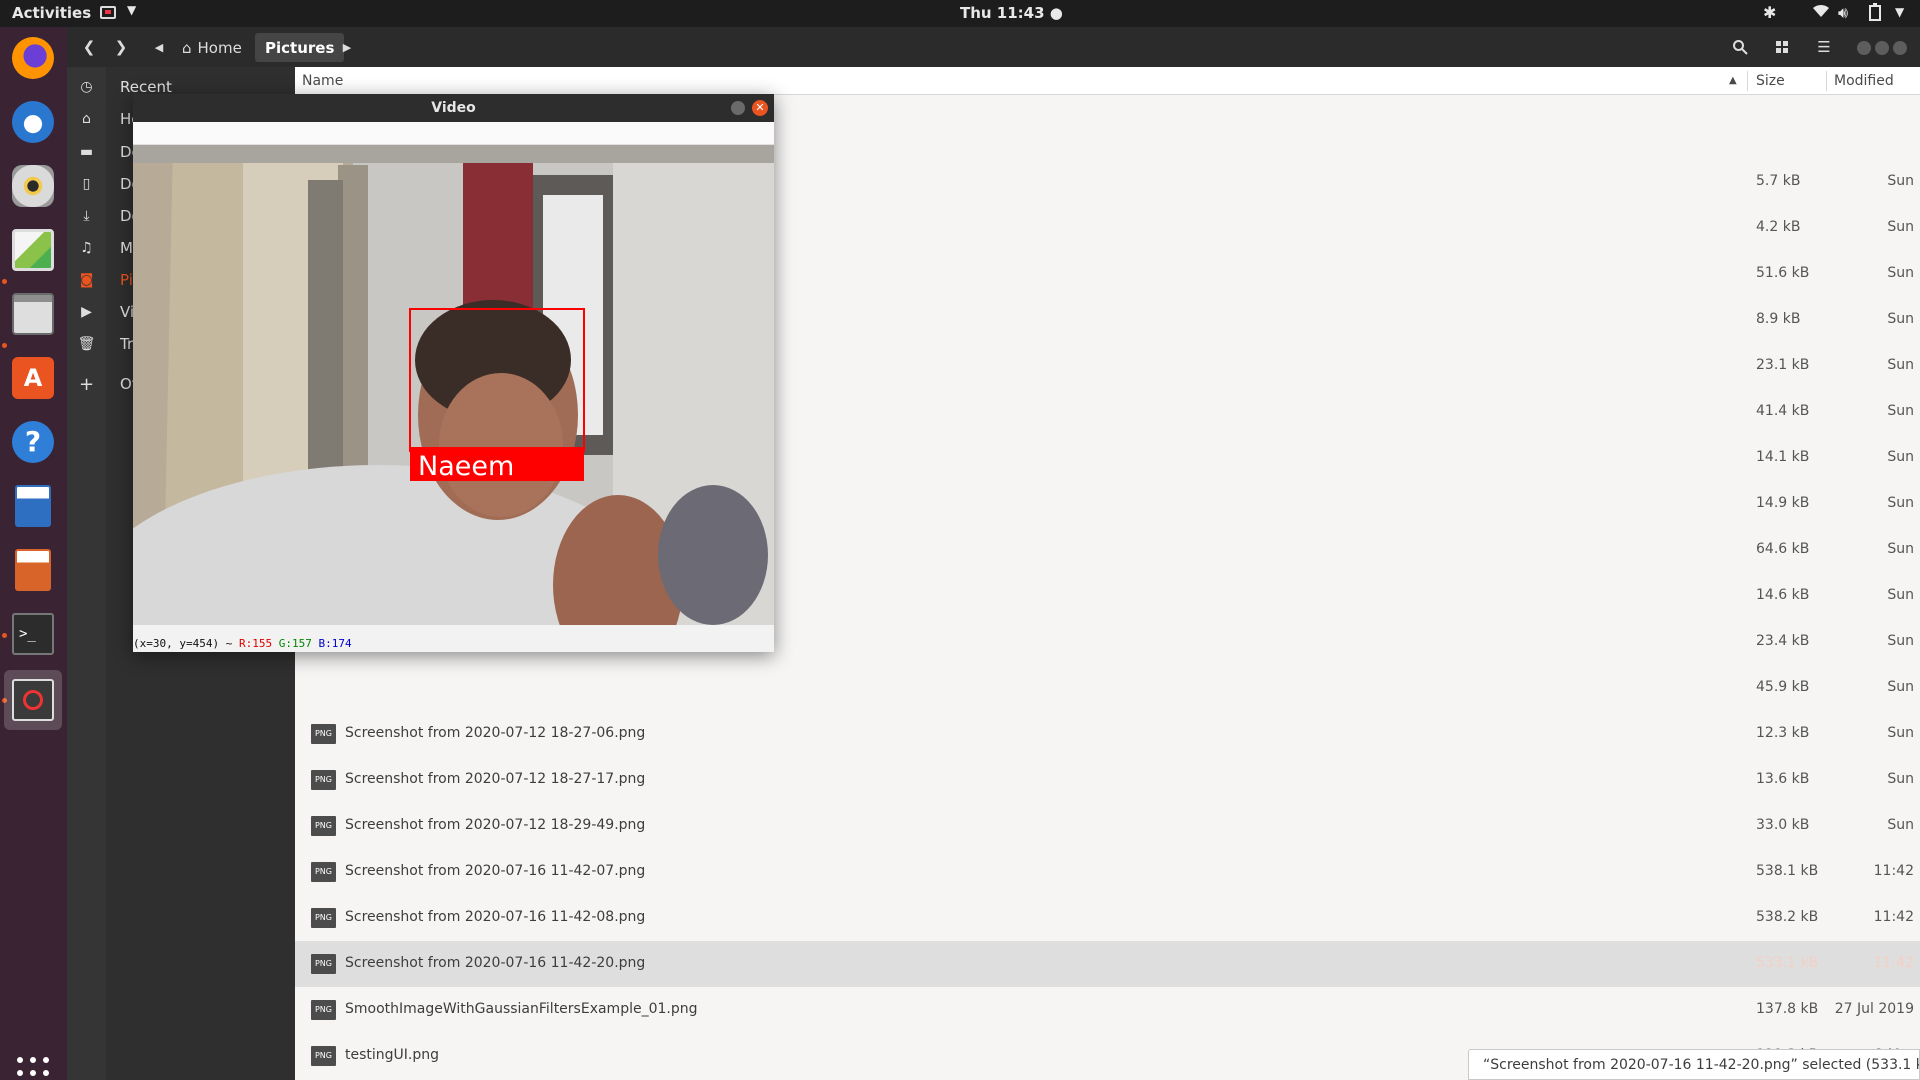 The height and width of the screenshot is (1080, 1920). I want to click on wifi-icon, so click(1821, 13).